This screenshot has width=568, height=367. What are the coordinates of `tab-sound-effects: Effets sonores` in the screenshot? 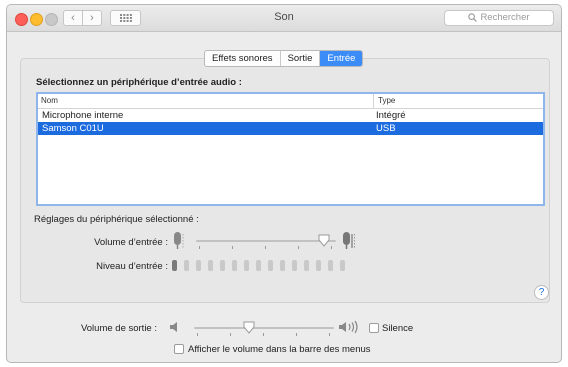 It's located at (243, 58).